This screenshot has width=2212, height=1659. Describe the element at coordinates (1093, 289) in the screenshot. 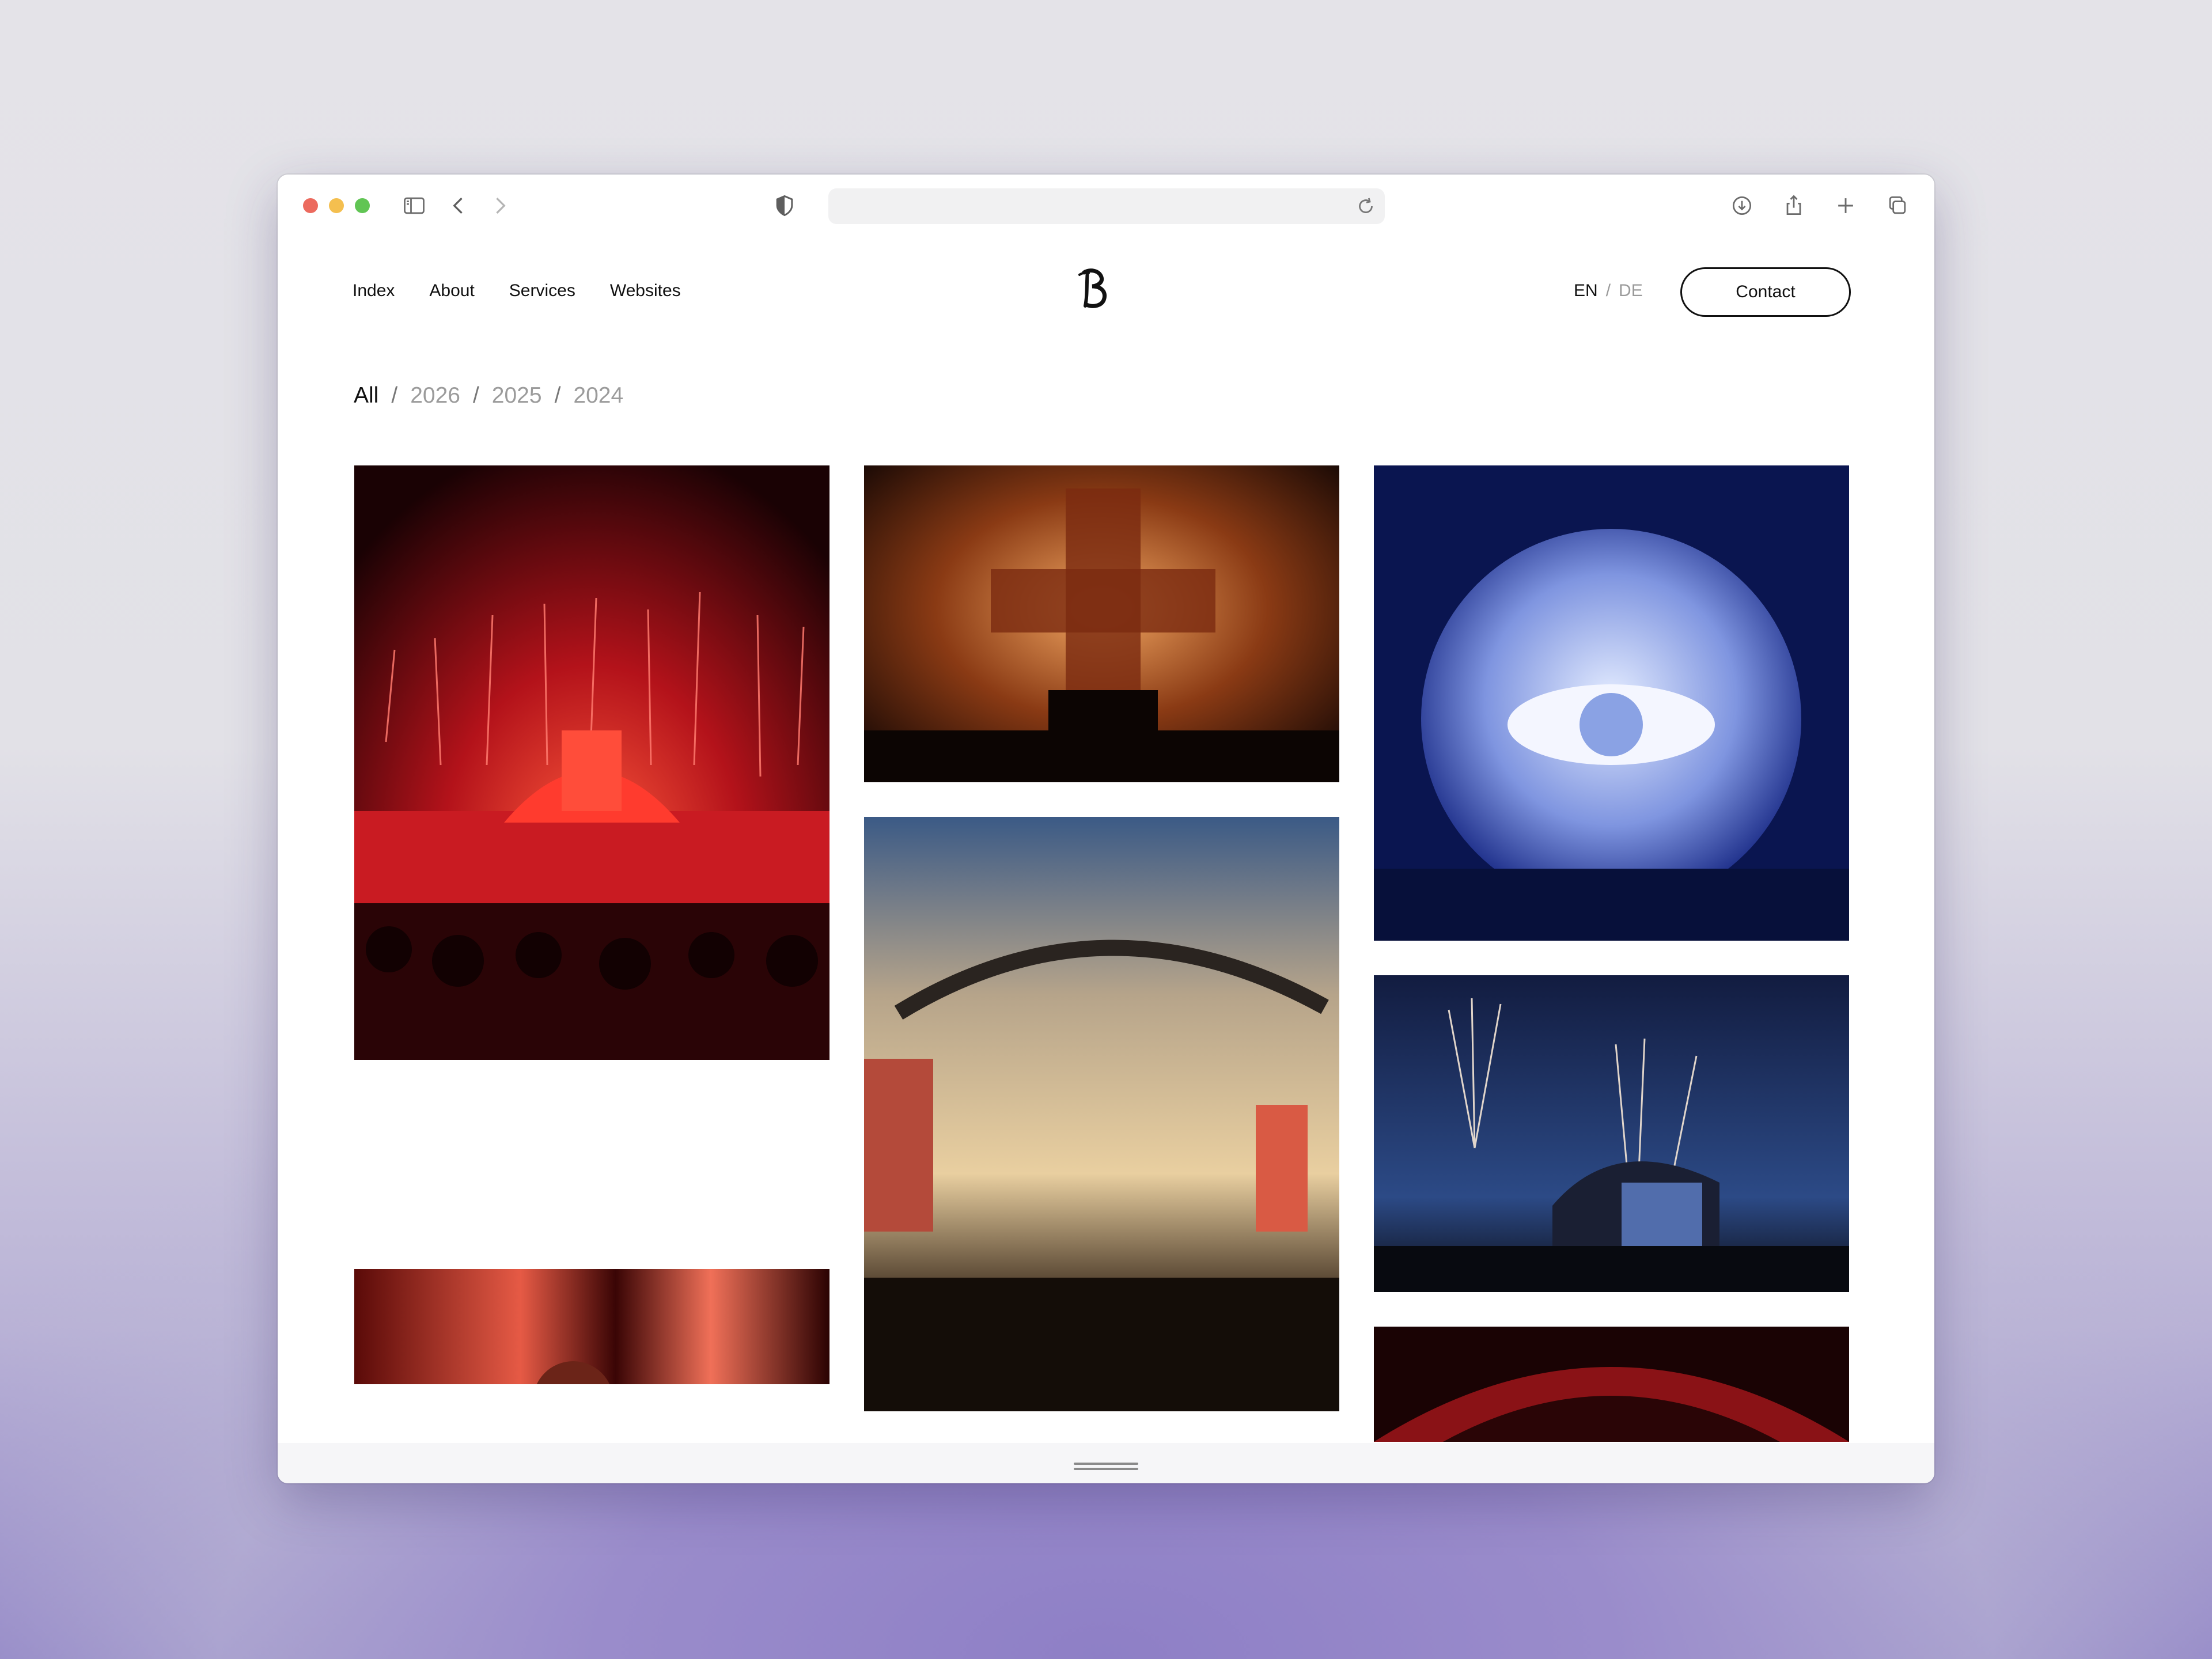

I see `site-logo` at that location.